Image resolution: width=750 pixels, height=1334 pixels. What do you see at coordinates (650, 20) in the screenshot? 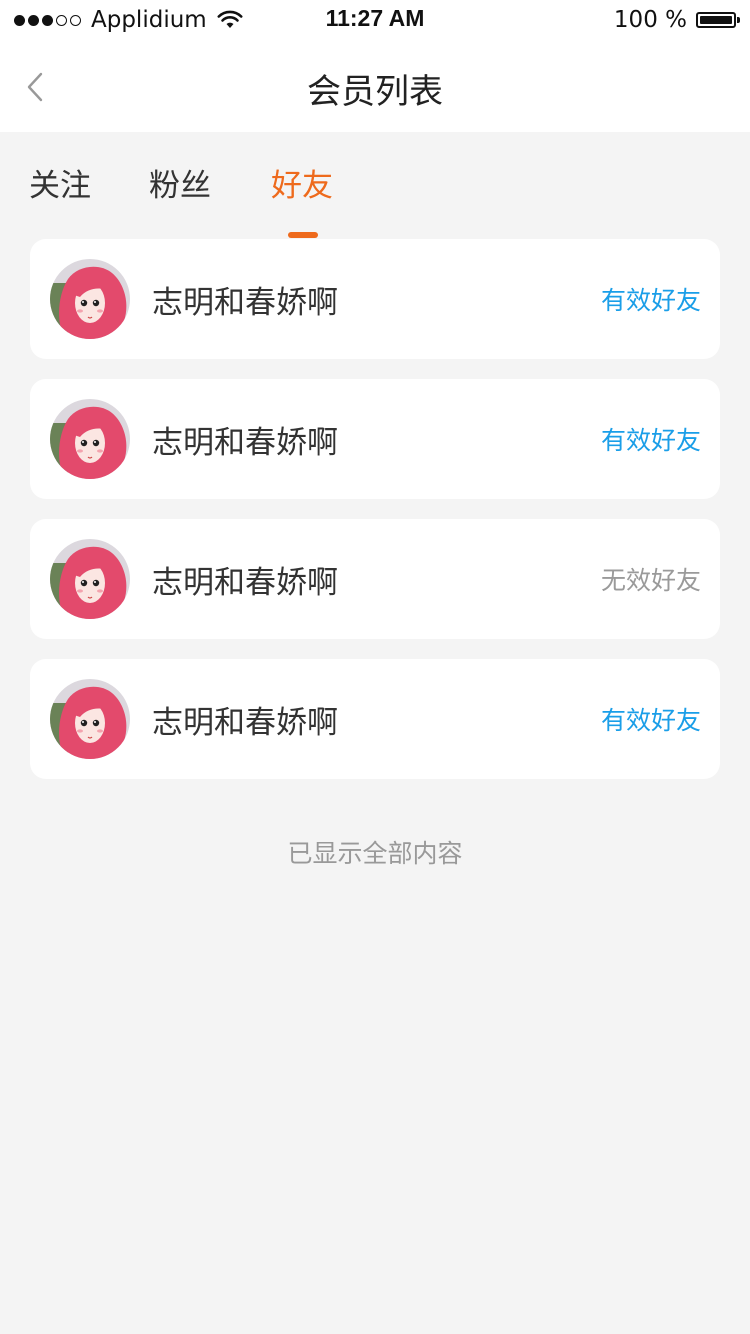
I see `battery-percentage: 100 %` at bounding box center [650, 20].